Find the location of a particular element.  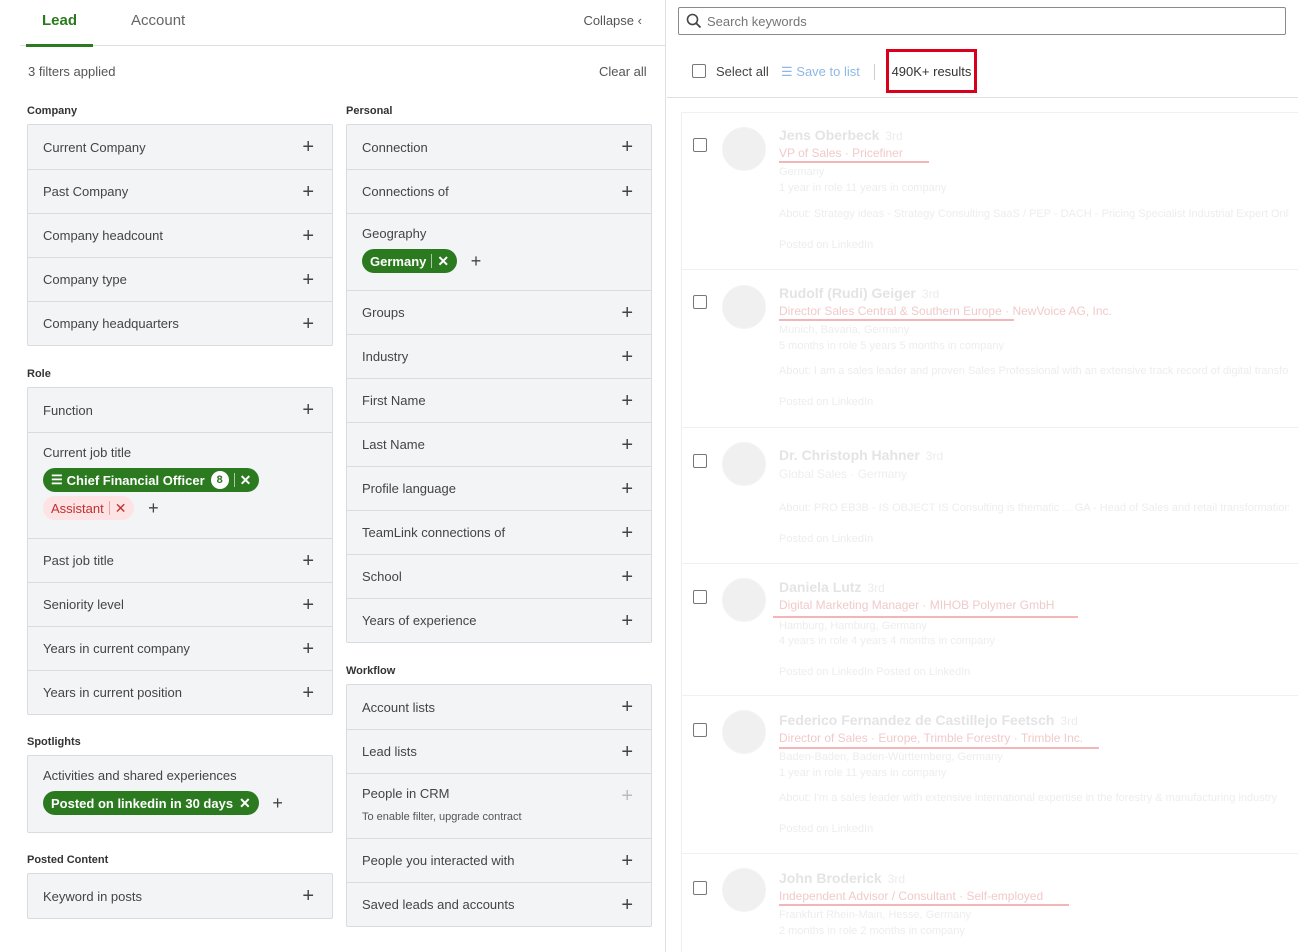

collapse-button: Collapse ‹ is located at coordinates (612, 20).